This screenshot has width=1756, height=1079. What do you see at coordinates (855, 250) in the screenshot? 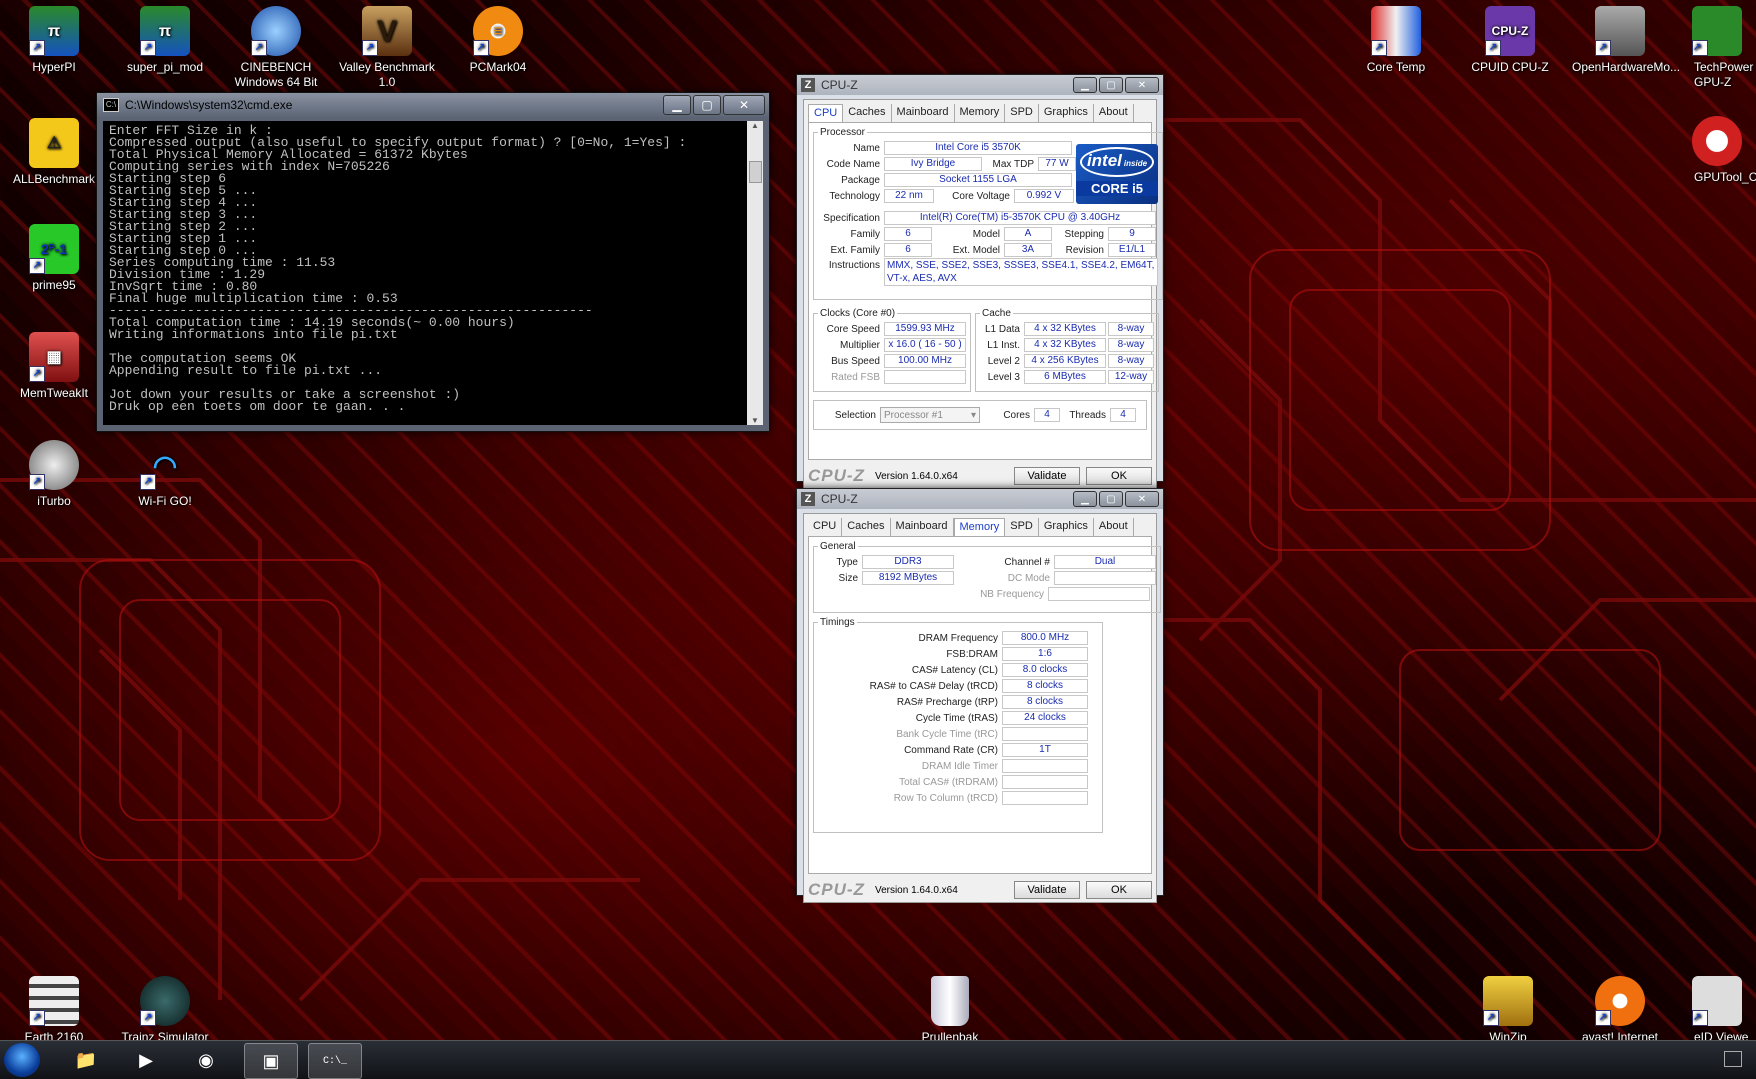
I see `ext-family-label: Ext. Family` at bounding box center [855, 250].